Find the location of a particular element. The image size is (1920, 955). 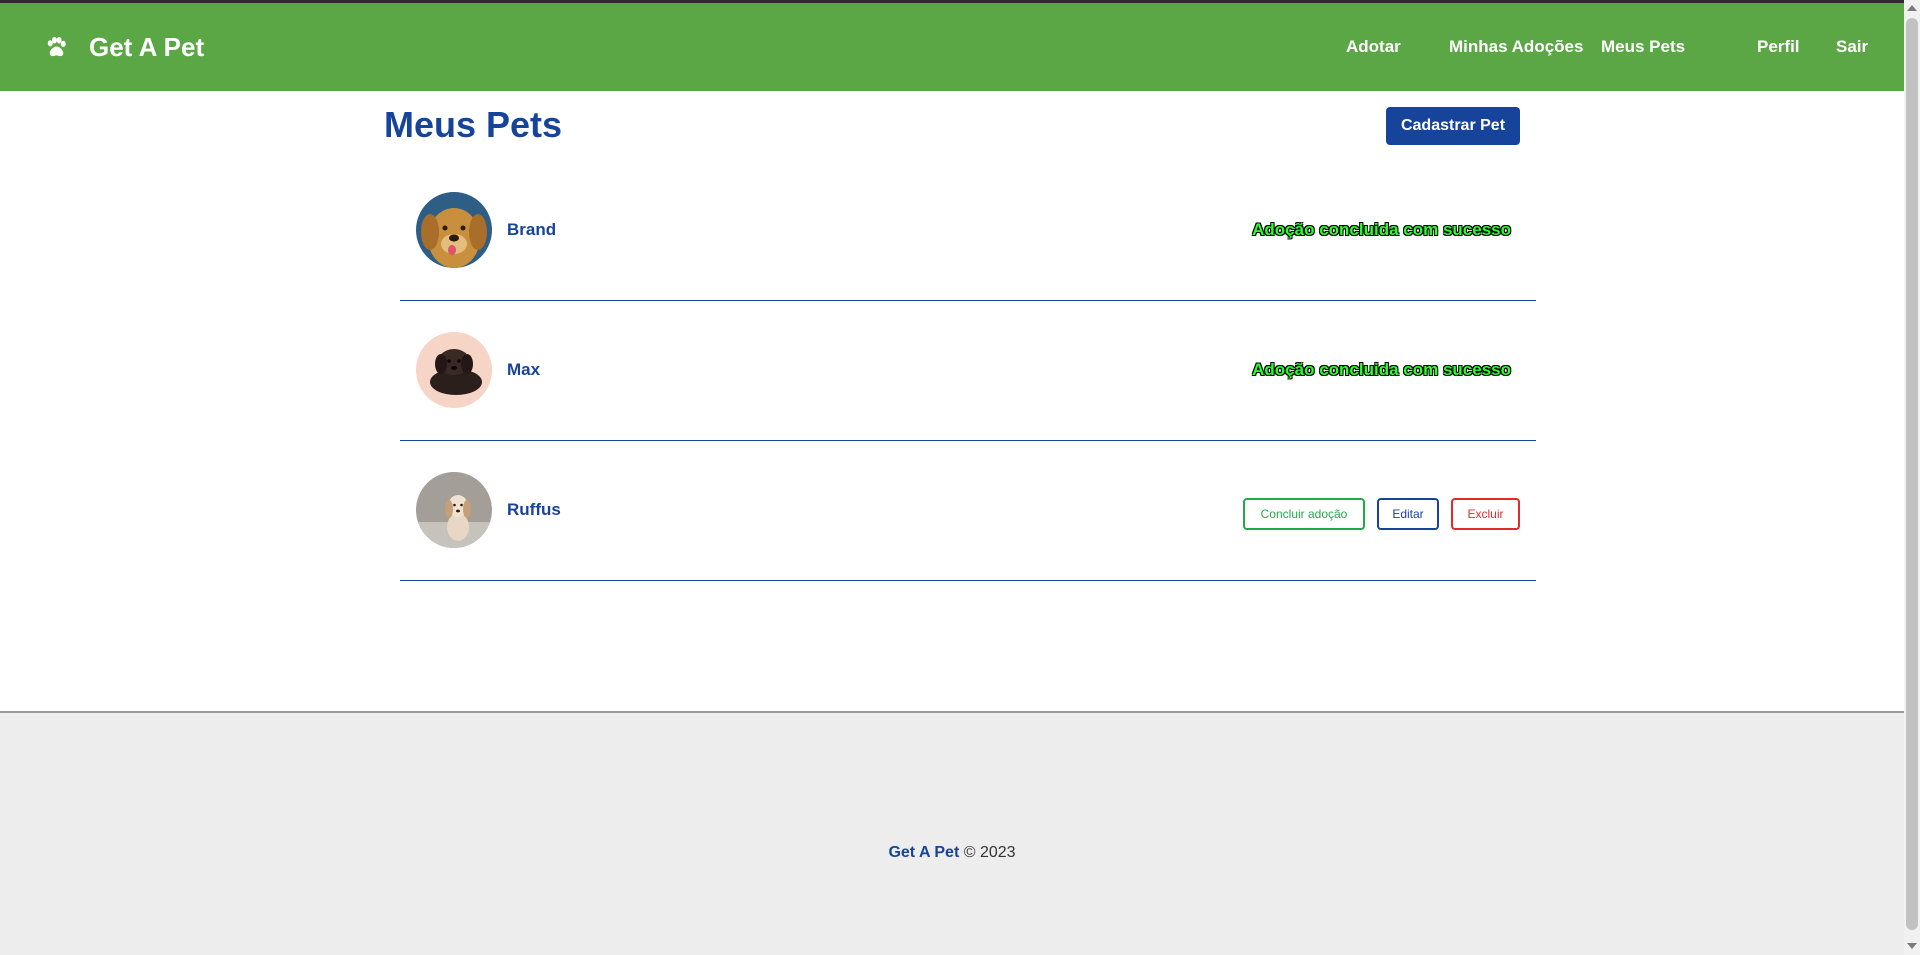

brand-name: Get A Pet is located at coordinates (147, 46).